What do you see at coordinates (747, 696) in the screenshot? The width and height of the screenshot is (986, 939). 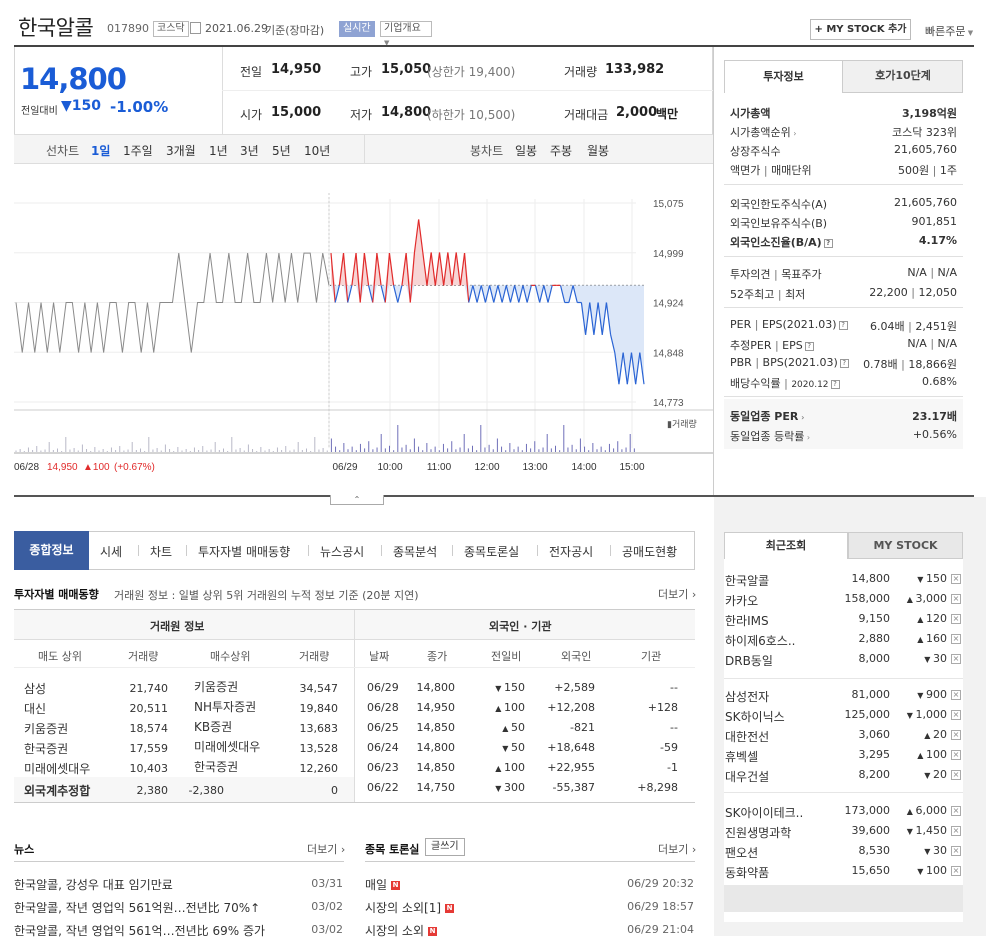 I see `recent-stock-name: 삼성전자` at bounding box center [747, 696].